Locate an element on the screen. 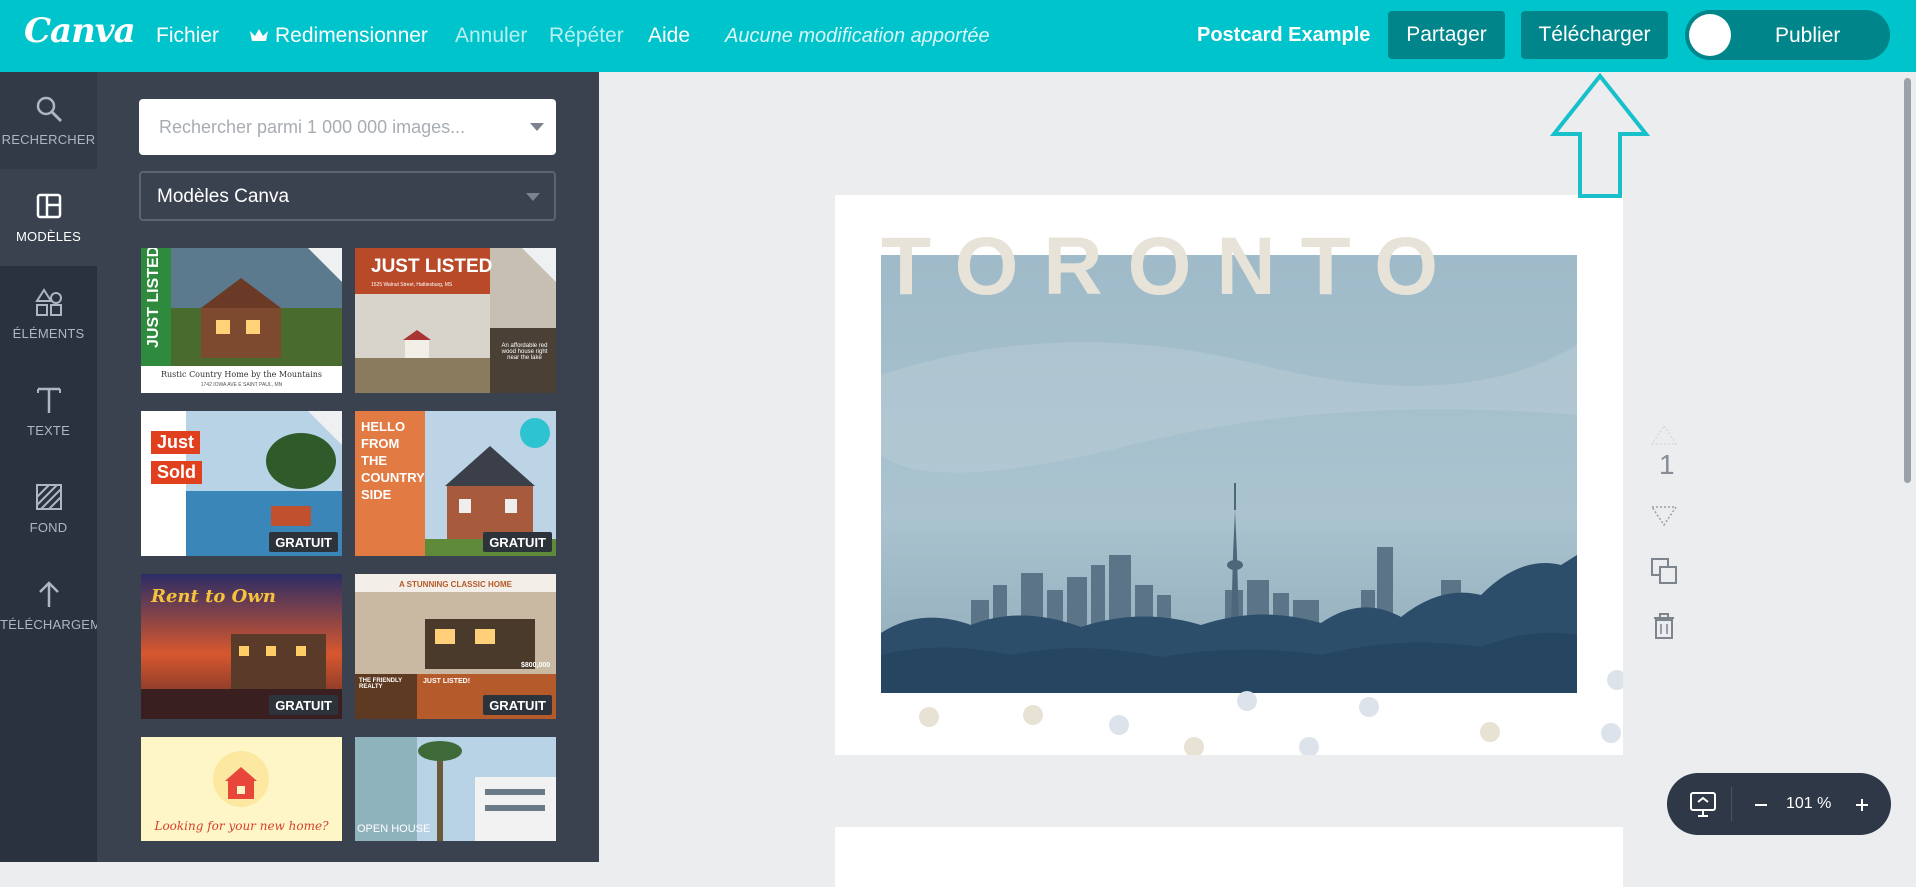  template-title: Looking for your new home? is located at coordinates (241, 826).